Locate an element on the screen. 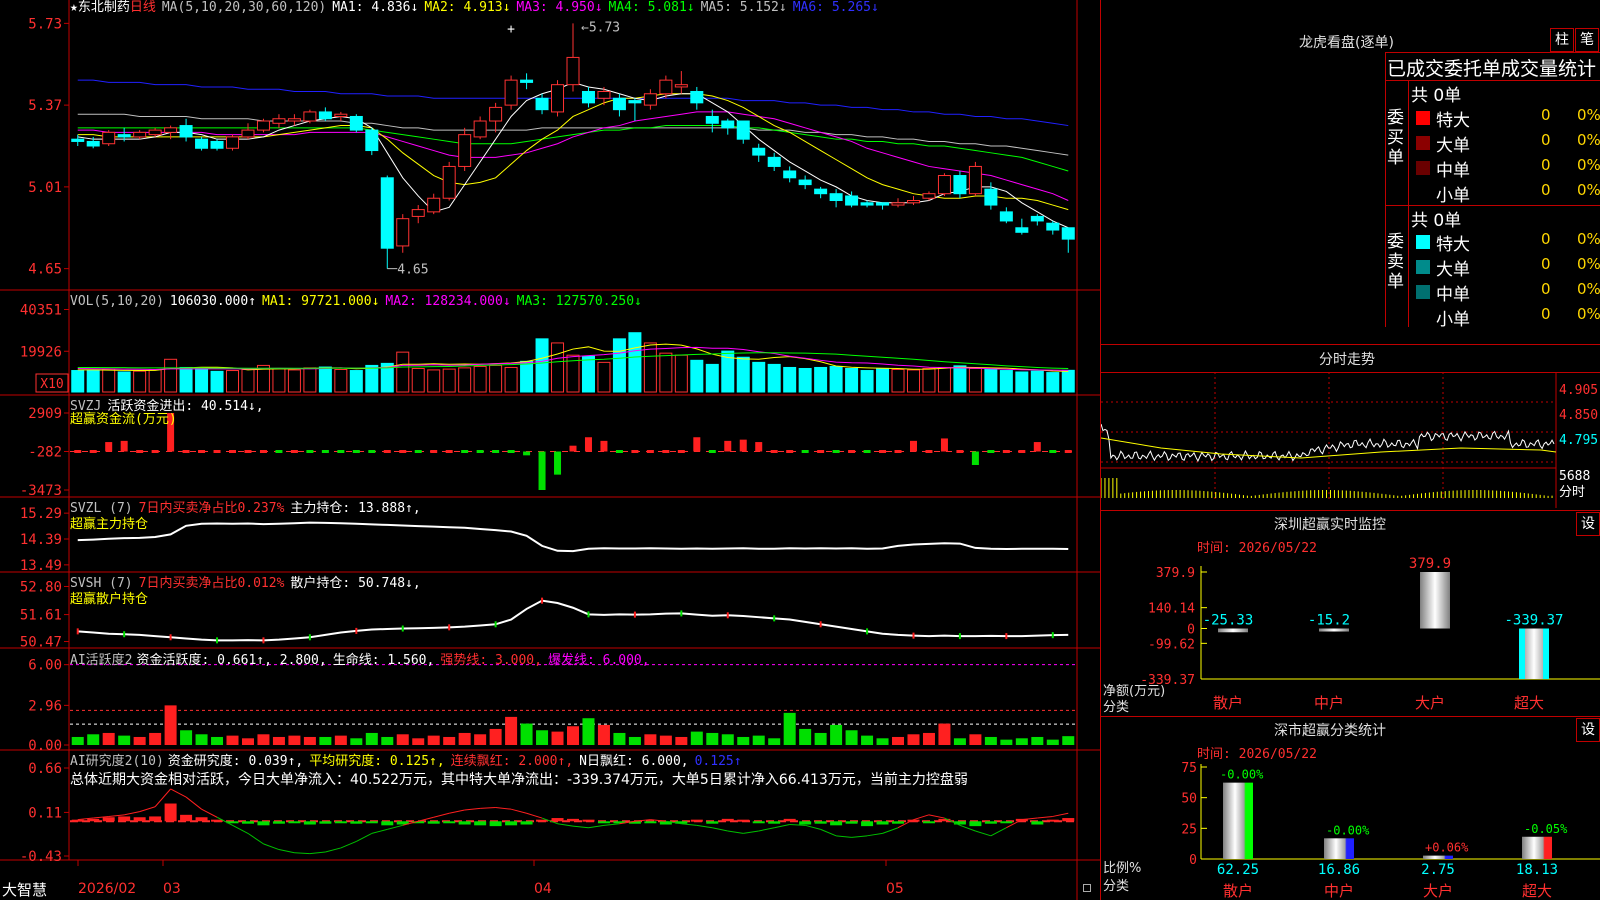  ai2-t2: 平均研究度: 0.125↑, is located at coordinates (377, 761).